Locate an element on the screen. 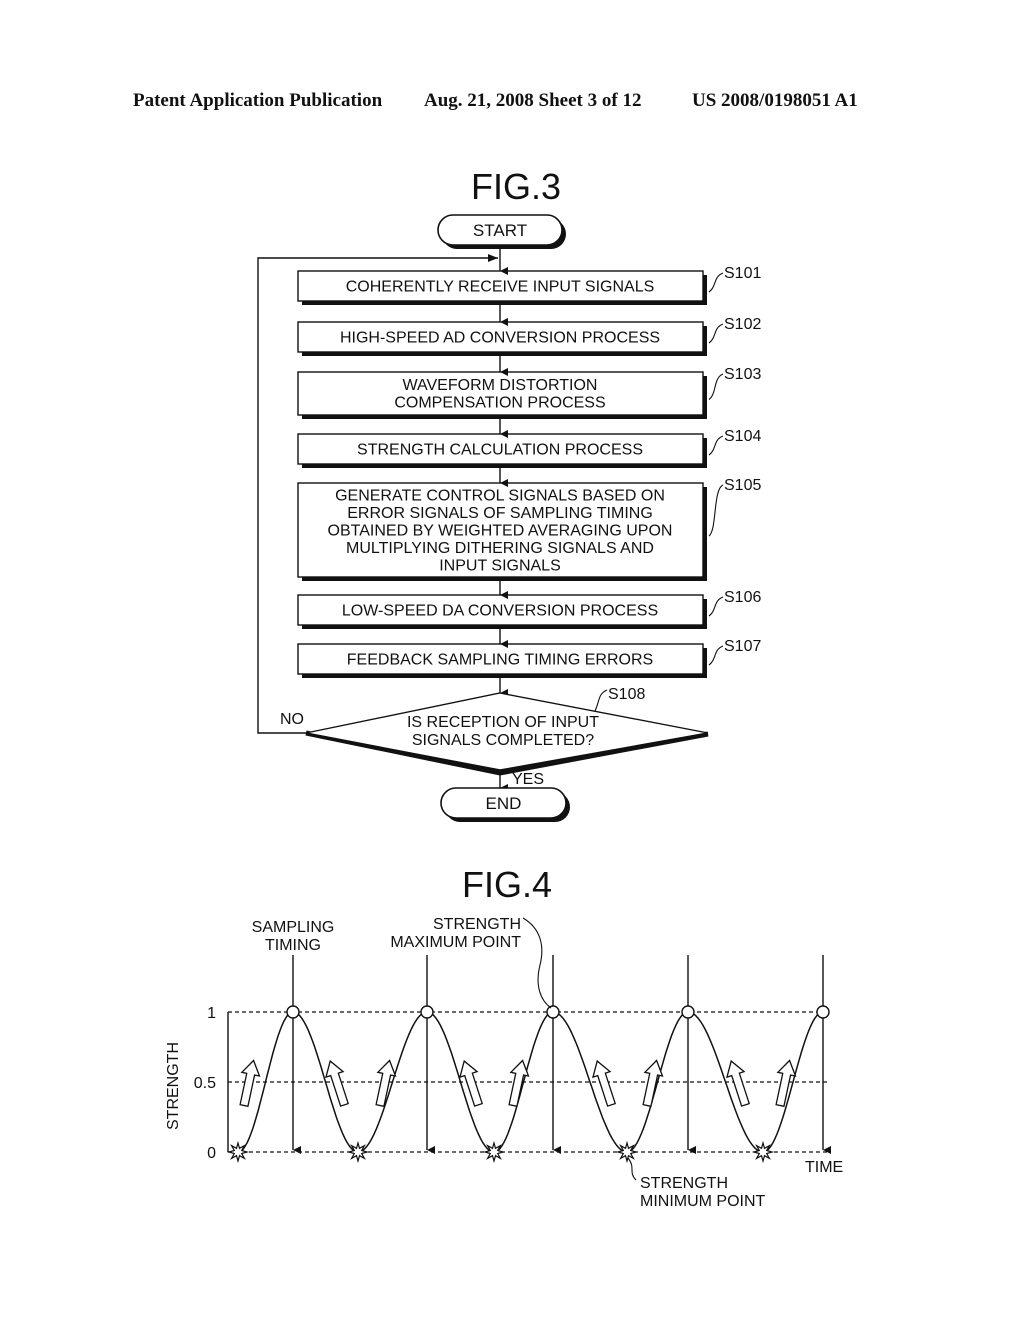  step-s103-leader is located at coordinates (716, 386).